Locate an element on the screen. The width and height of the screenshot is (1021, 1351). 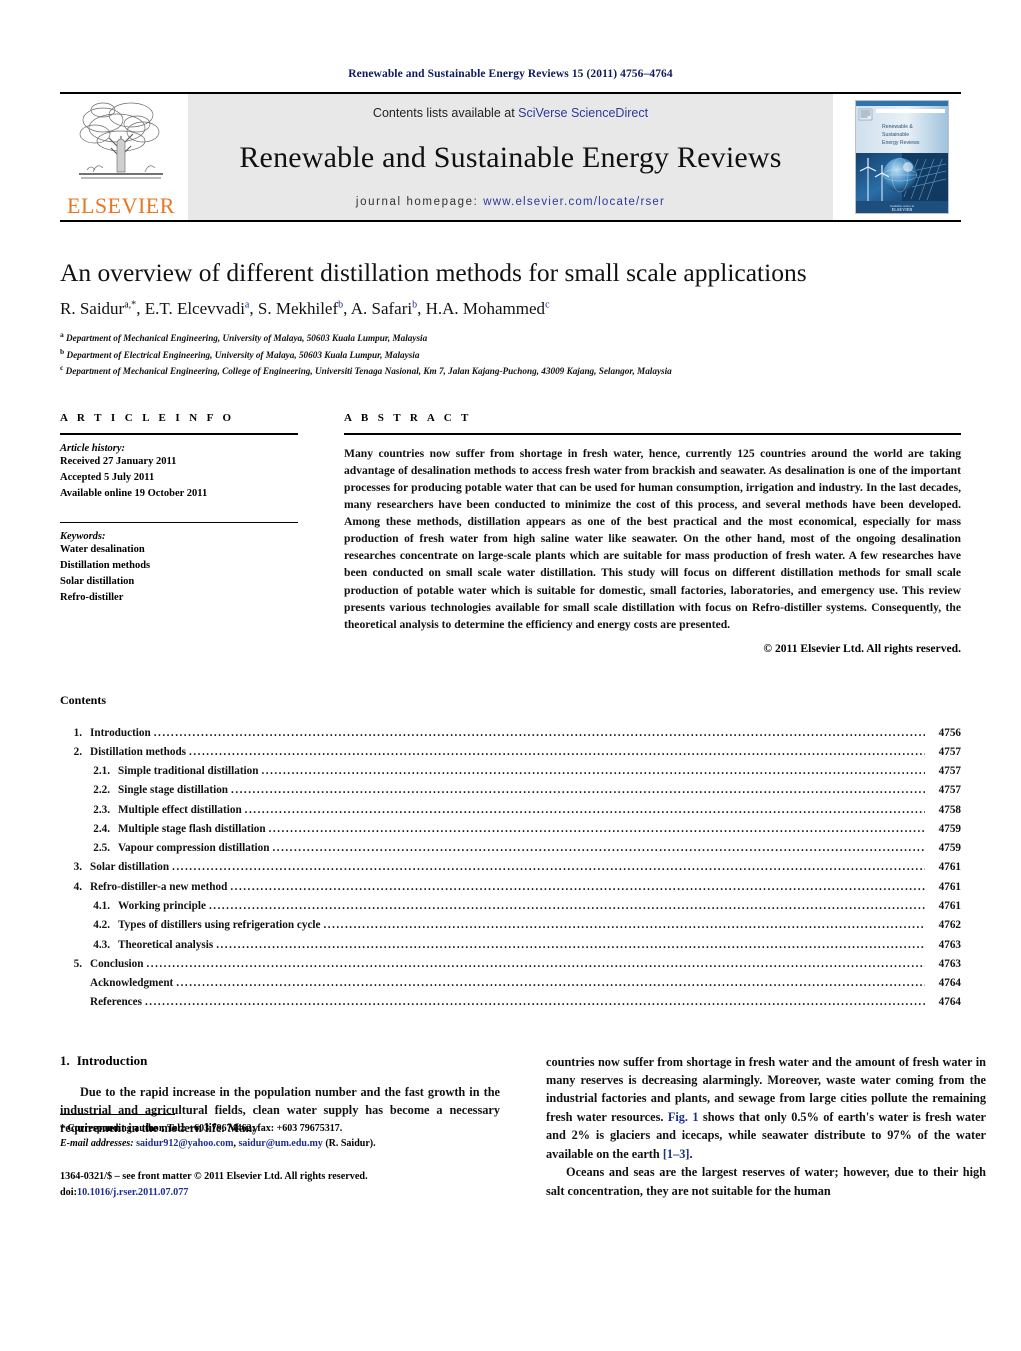
toc-entry-label: Multiple stage flash distillation is located at coordinates (192, 828).